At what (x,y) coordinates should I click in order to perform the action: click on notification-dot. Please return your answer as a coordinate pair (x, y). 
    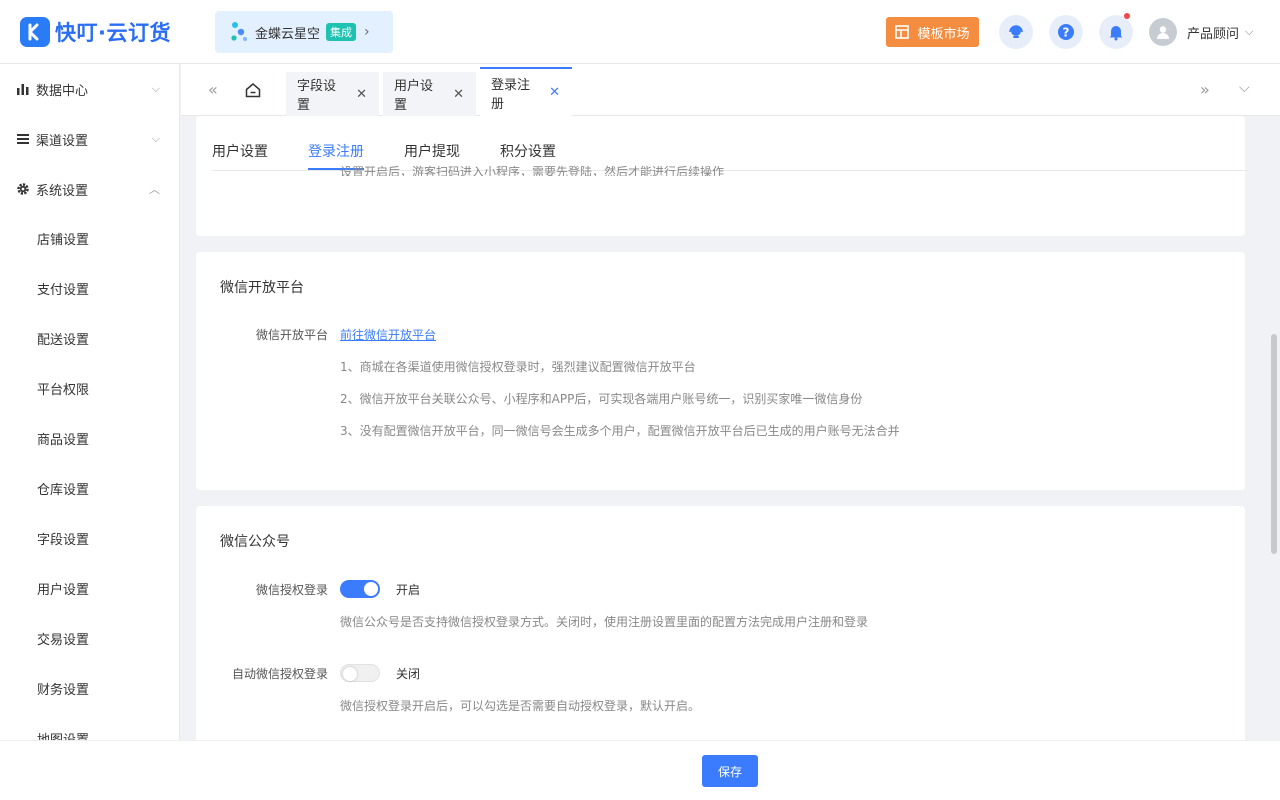
    Looking at the image, I should click on (1127, 16).